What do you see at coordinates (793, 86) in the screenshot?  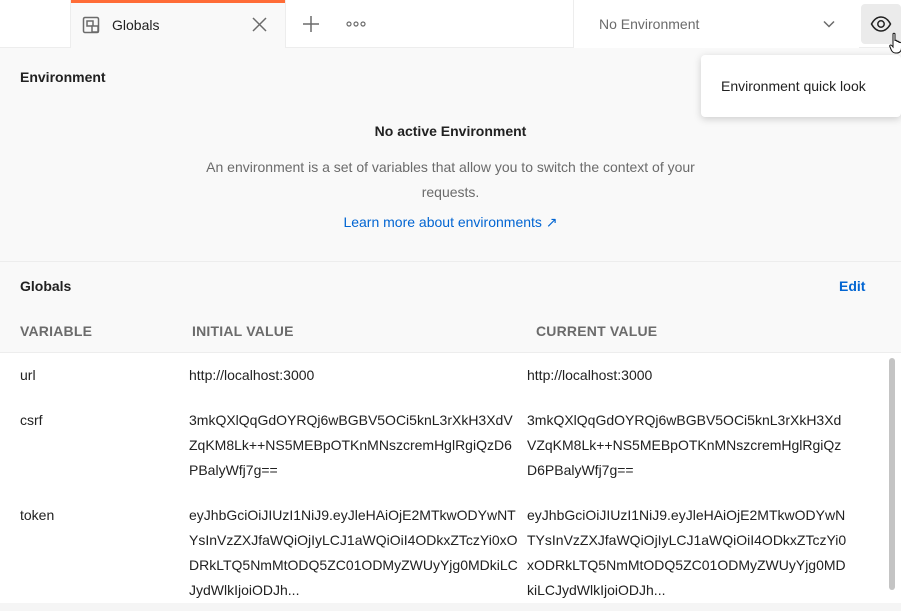 I see `tooltip-text: Environment quick look` at bounding box center [793, 86].